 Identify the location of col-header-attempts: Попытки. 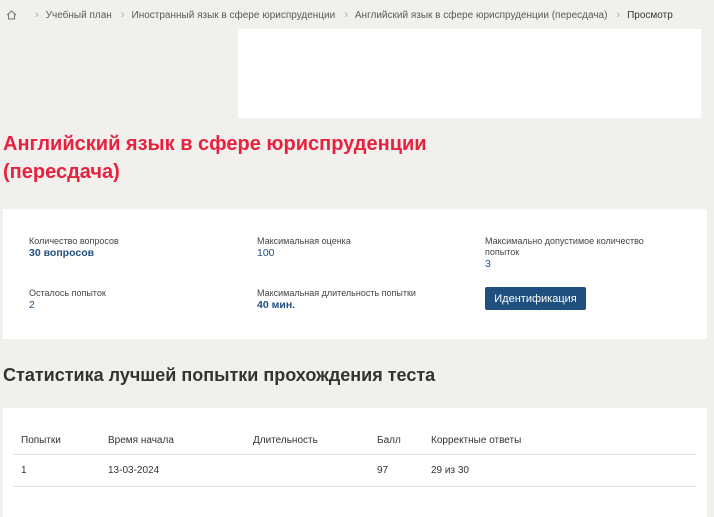
(56, 441).